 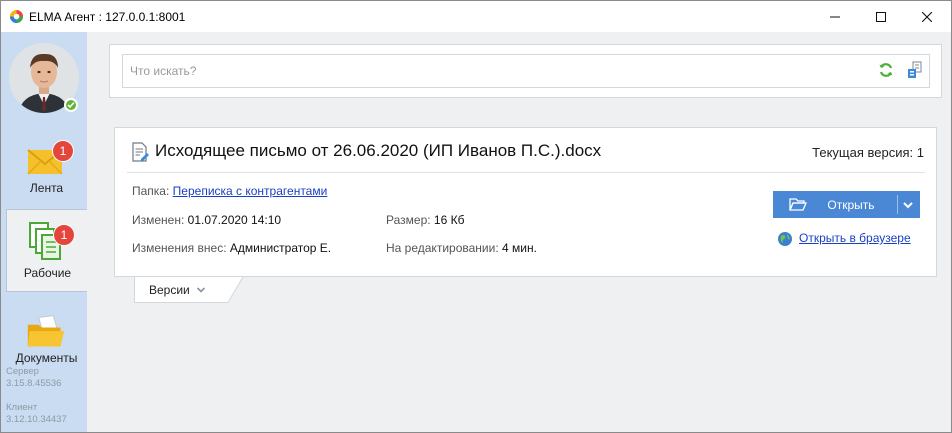 I want to click on server-version: Сервер 3.15.8.45536, so click(x=34, y=377).